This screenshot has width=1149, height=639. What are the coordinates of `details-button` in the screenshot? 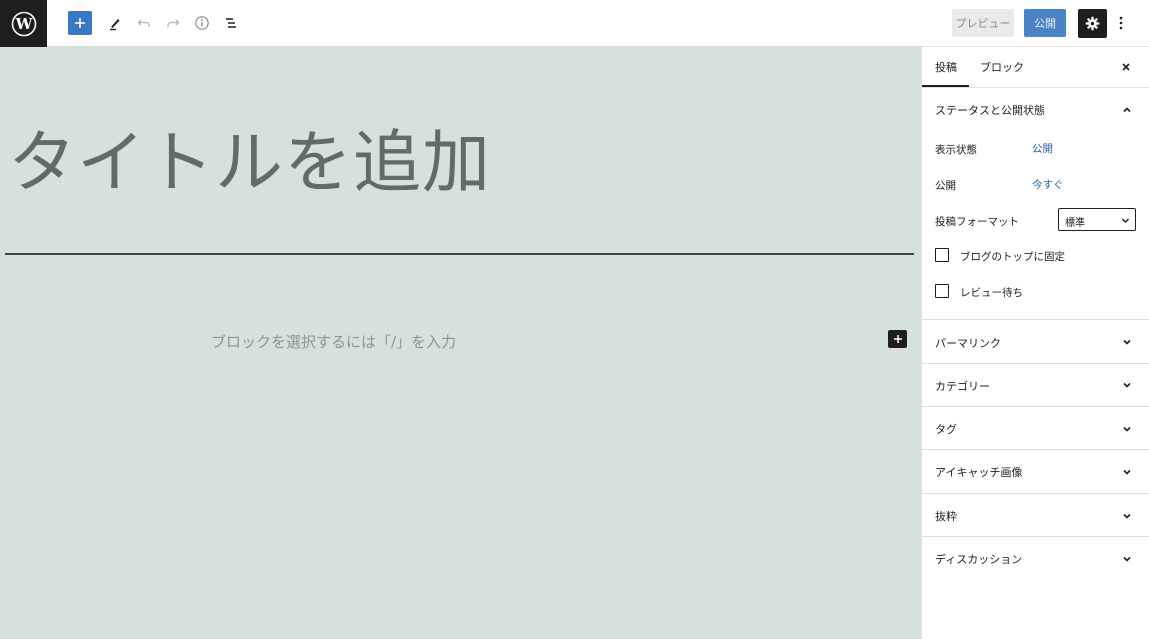 It's located at (202, 23).